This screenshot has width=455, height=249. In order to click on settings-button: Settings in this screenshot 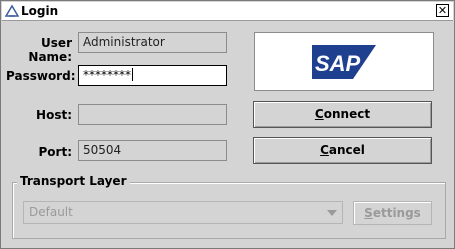, I will do `click(392, 213)`.